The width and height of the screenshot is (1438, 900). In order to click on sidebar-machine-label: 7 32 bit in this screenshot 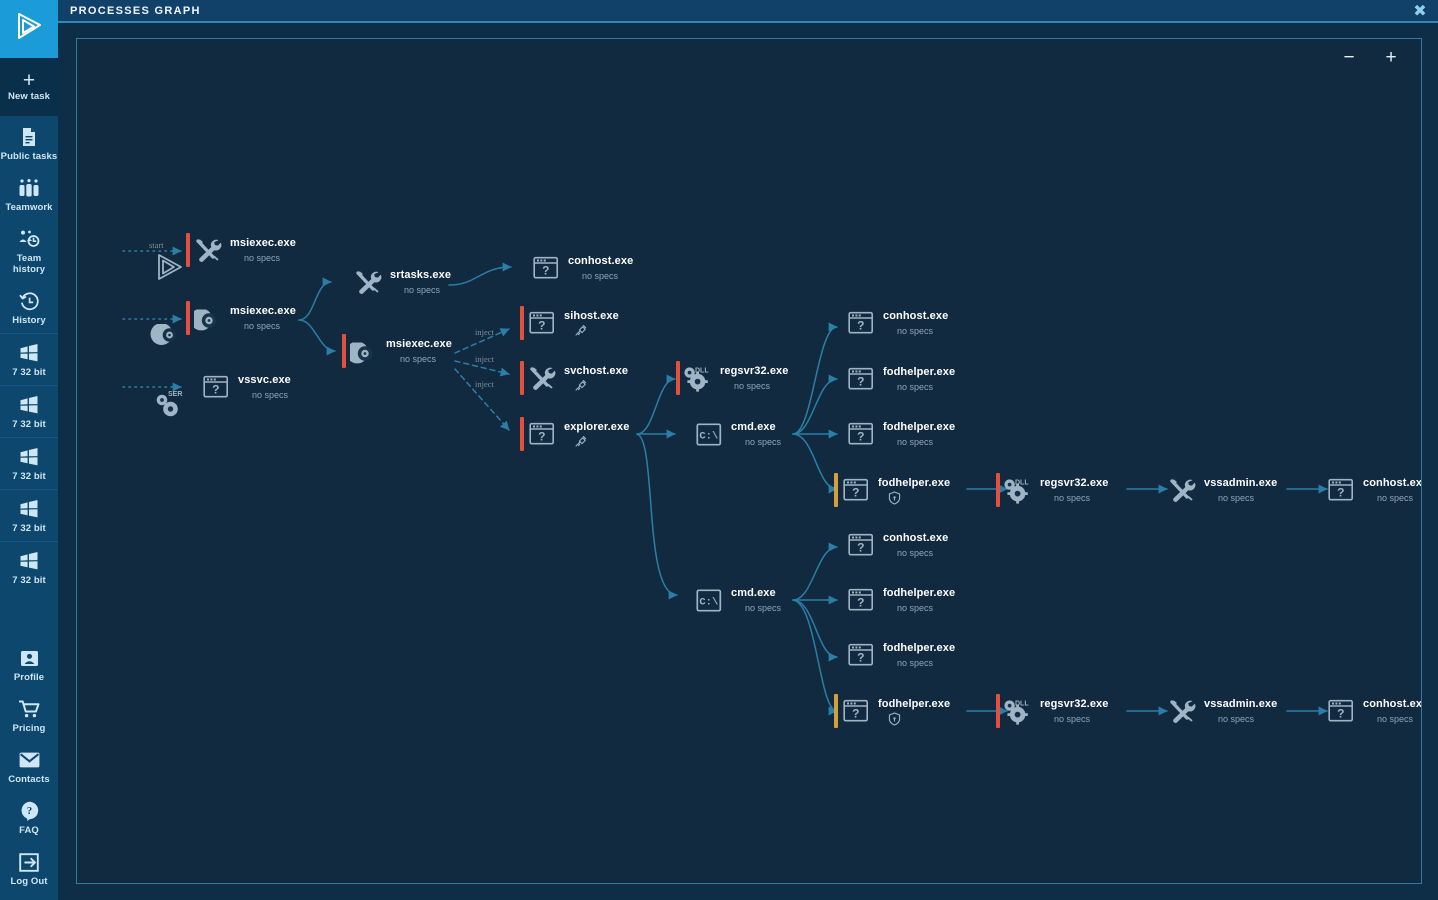, I will do `click(29, 424)`.